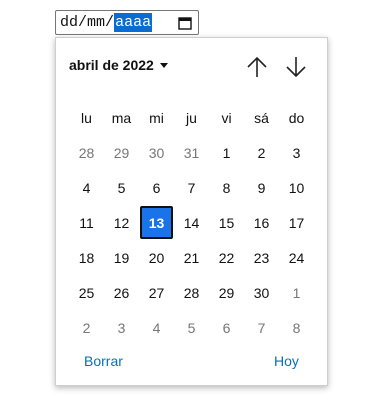 The width and height of the screenshot is (380, 404). I want to click on weekday-label: mi, so click(156, 117).